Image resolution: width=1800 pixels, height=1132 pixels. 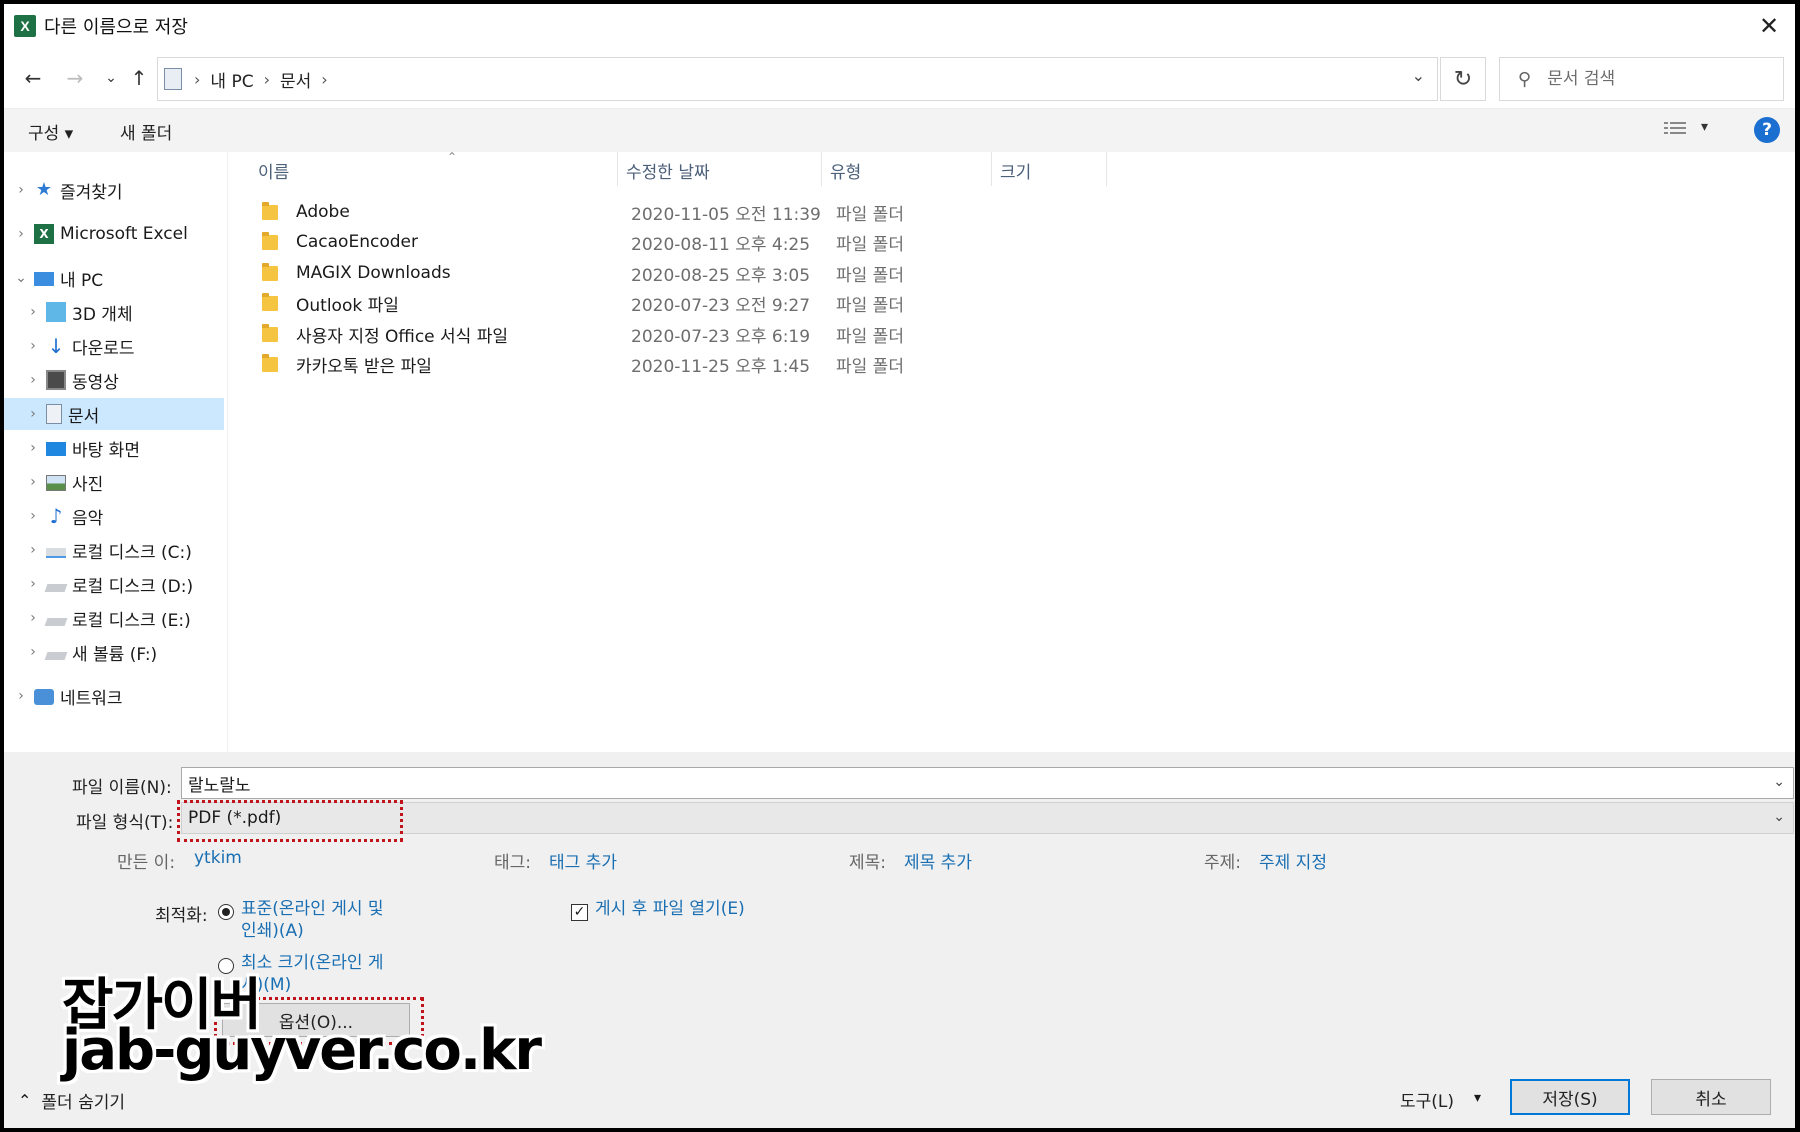 What do you see at coordinates (122, 788) in the screenshot?
I see `filename-label: 파일 이름(N):` at bounding box center [122, 788].